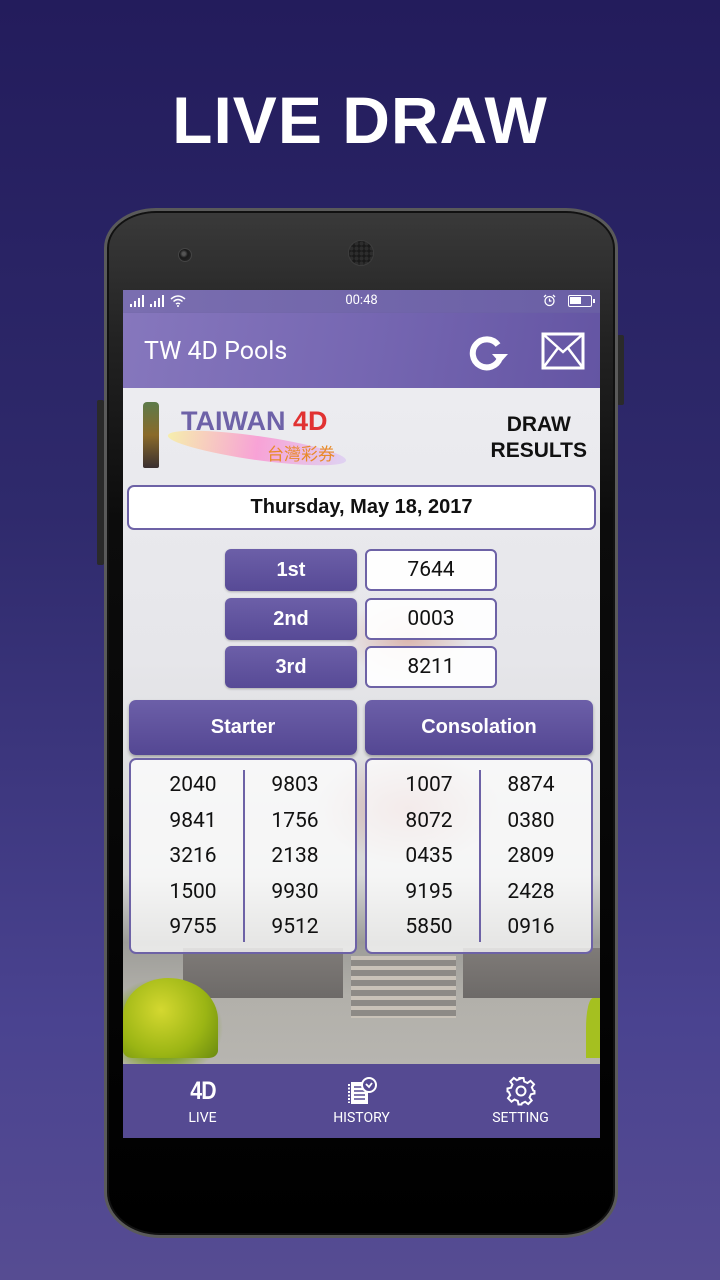 This screenshot has width=720, height=1280. I want to click on prize-label: 1st, so click(291, 570).